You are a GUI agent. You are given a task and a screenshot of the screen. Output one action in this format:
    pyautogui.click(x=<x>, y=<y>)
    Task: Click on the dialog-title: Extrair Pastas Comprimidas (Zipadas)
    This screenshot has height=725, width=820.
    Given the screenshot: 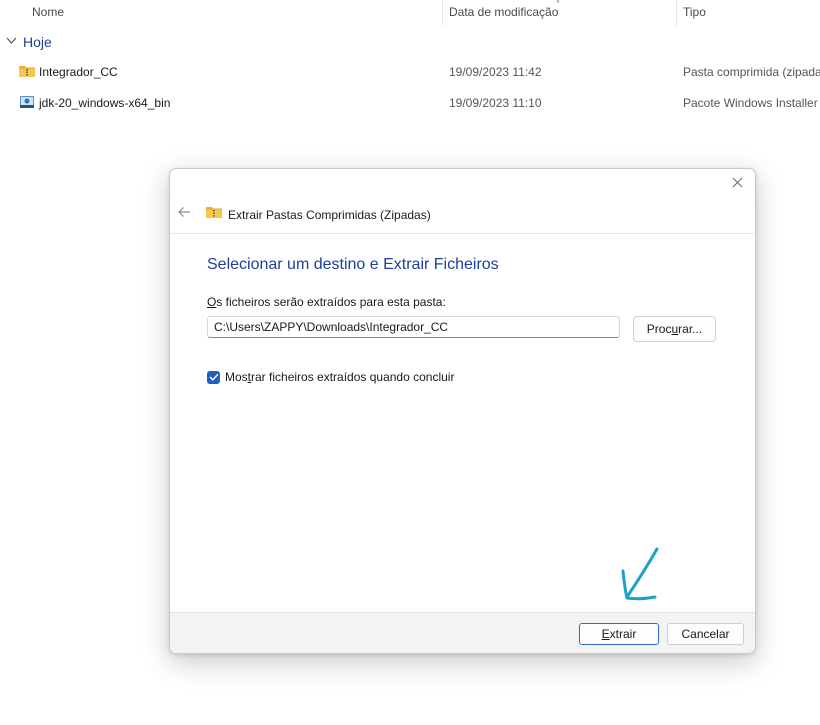 What is the action you would take?
    pyautogui.click(x=329, y=215)
    